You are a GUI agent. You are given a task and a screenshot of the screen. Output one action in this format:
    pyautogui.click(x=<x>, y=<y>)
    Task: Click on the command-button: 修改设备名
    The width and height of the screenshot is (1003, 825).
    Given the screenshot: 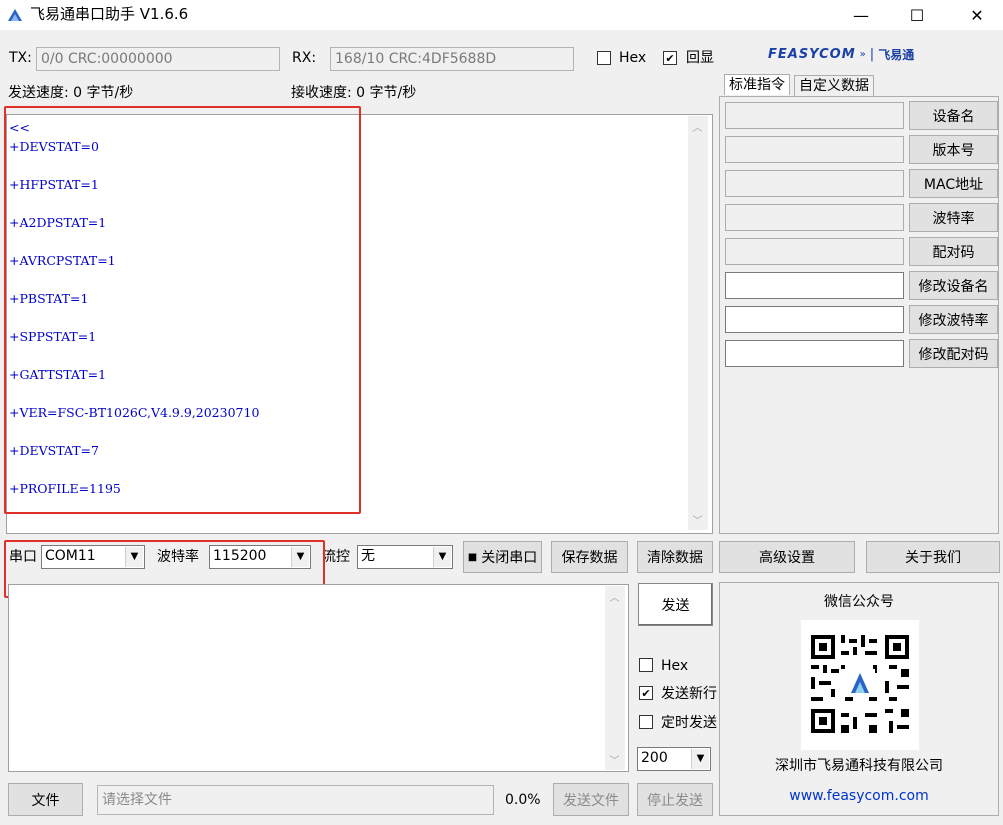 What is the action you would take?
    pyautogui.click(x=953, y=285)
    